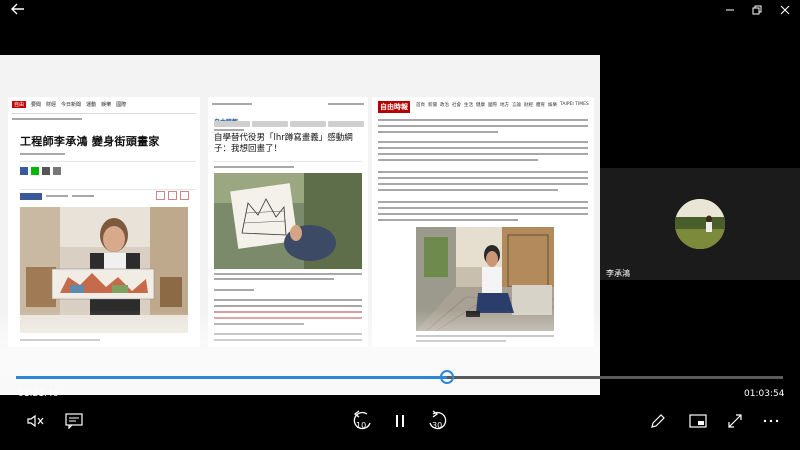 The width and height of the screenshot is (800, 450). I want to click on article3-nav-item: 言論, so click(516, 105).